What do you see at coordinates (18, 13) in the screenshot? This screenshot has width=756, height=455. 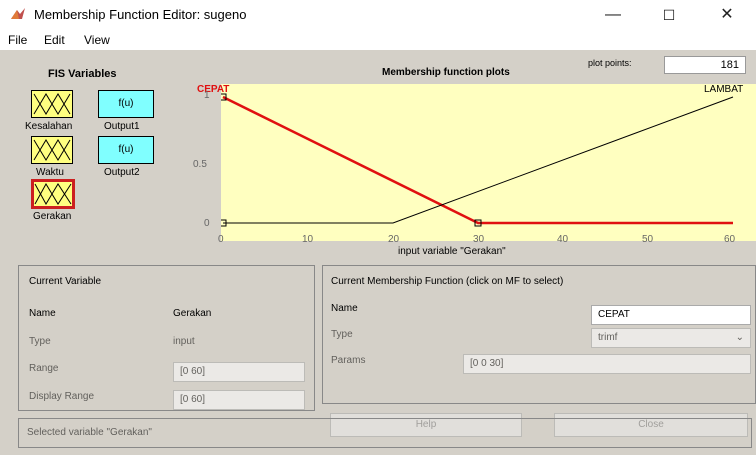 I see `matlab-icon` at bounding box center [18, 13].